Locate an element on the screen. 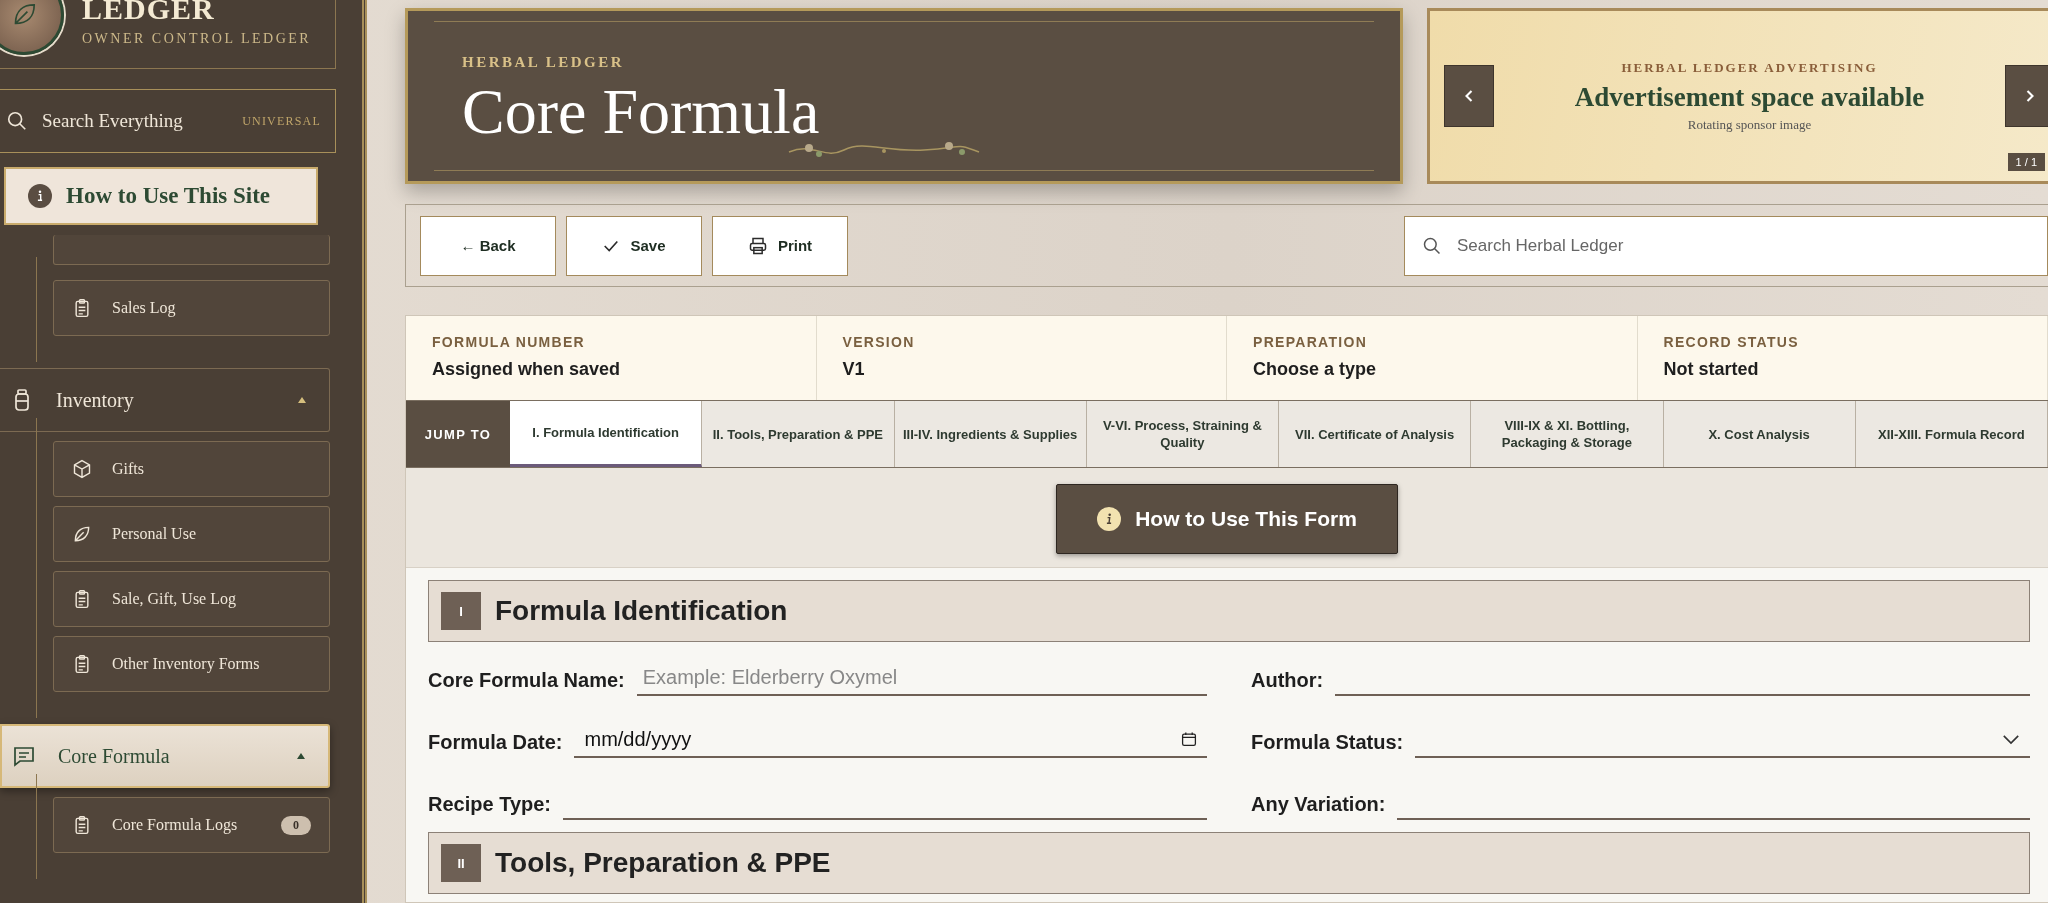  nav-icon is located at coordinates (24, 756).